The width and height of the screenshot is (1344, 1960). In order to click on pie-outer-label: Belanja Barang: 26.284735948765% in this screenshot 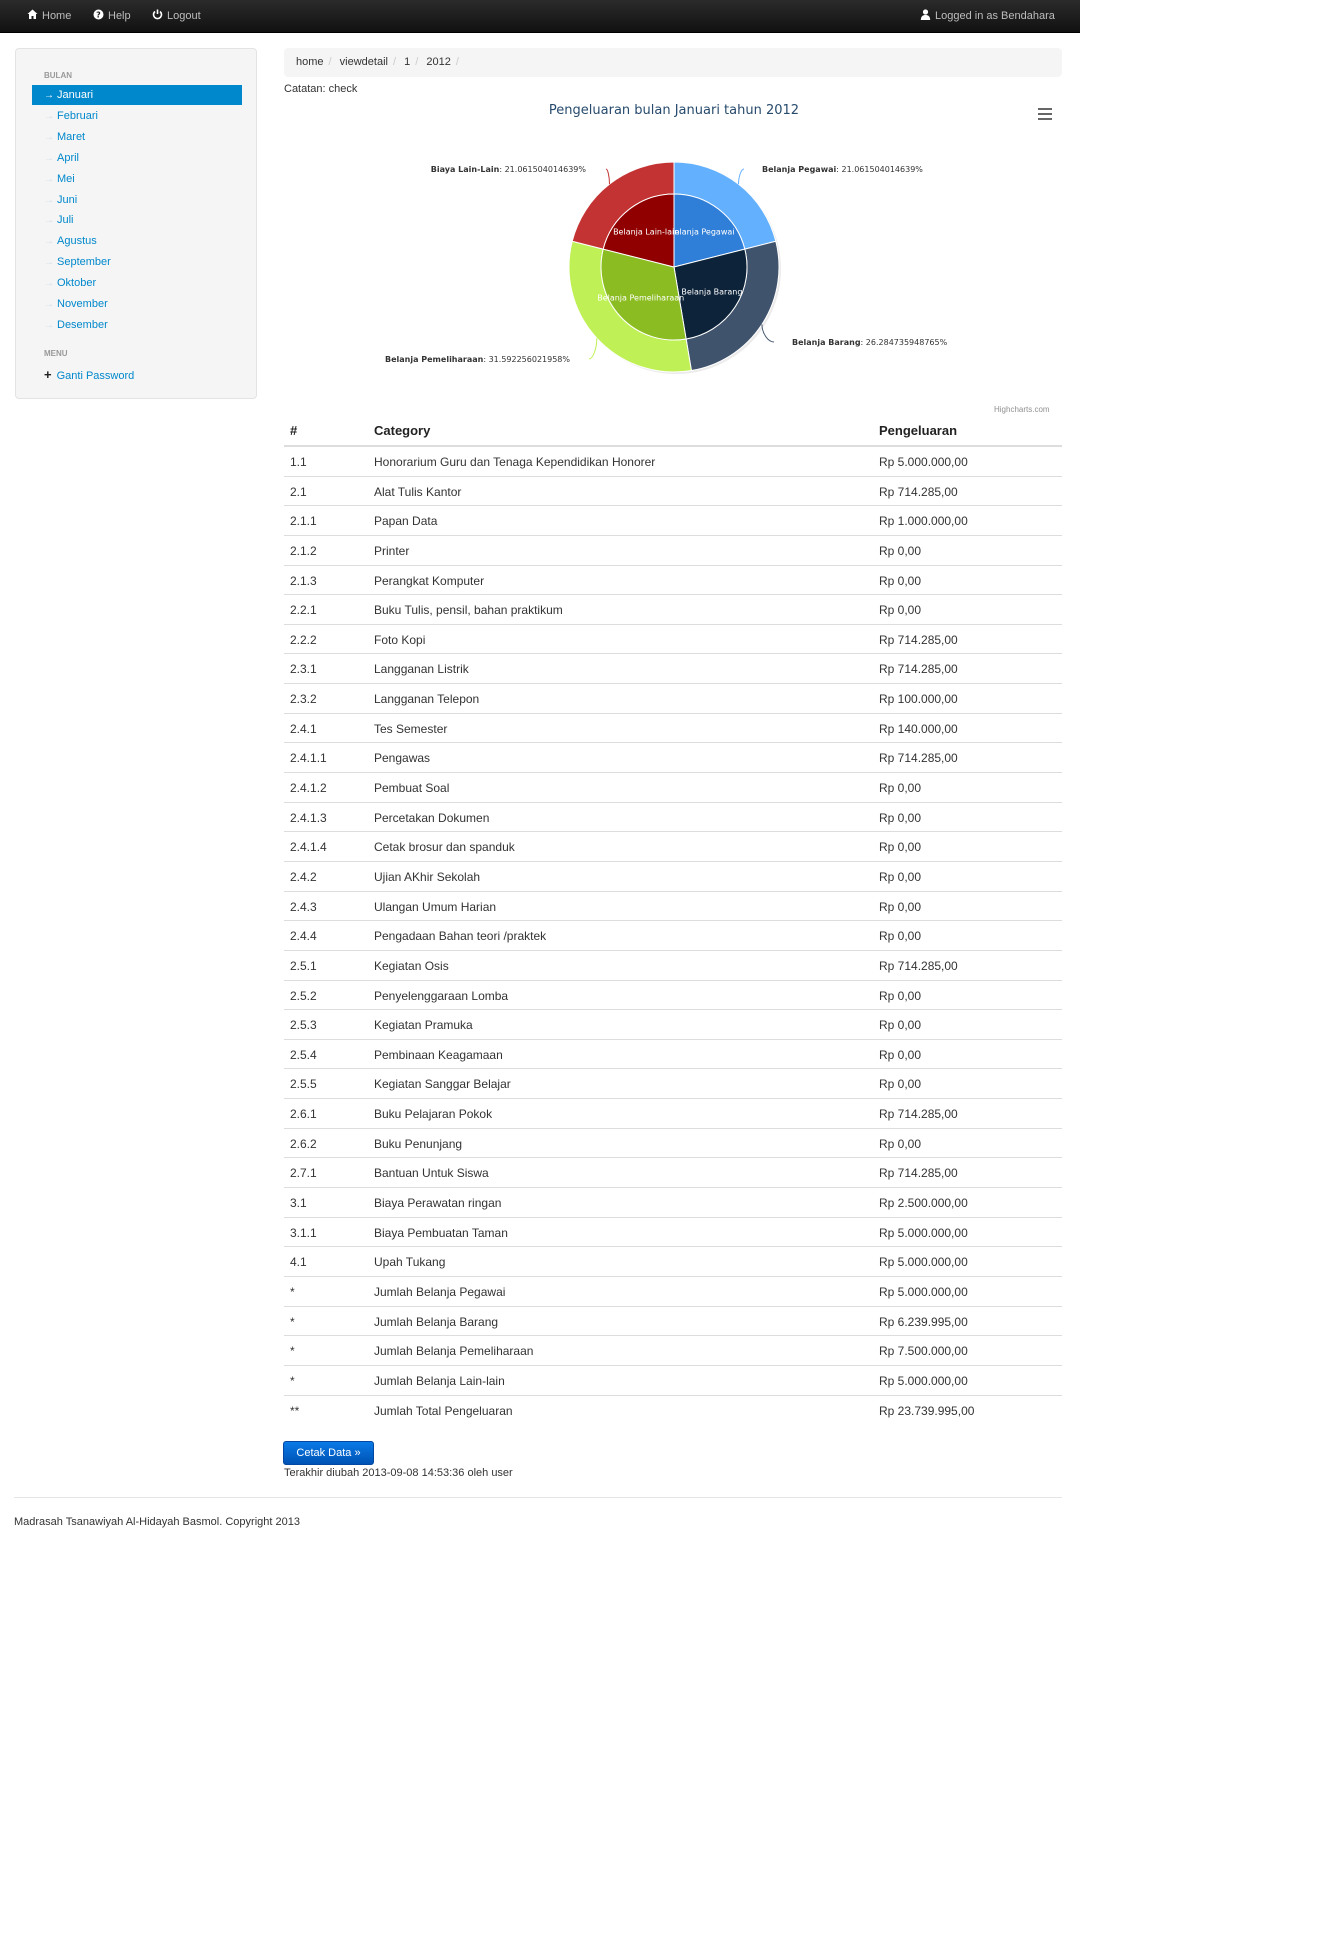, I will do `click(870, 342)`.